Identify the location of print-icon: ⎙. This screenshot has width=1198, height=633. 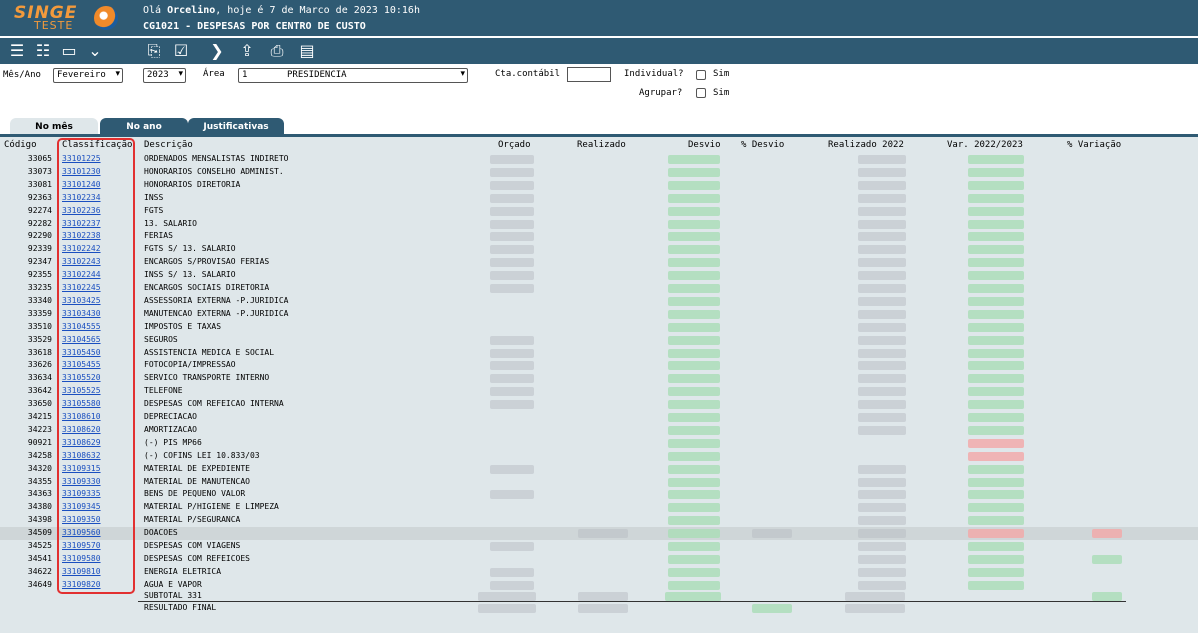
(277, 51).